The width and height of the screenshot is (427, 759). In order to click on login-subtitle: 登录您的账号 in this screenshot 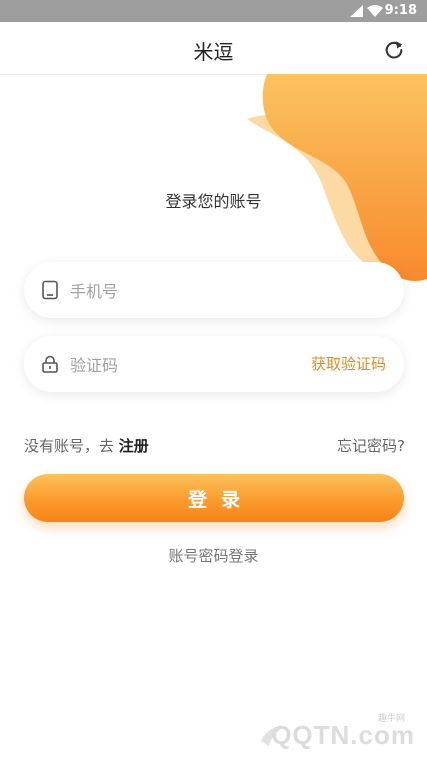, I will do `click(213, 201)`.